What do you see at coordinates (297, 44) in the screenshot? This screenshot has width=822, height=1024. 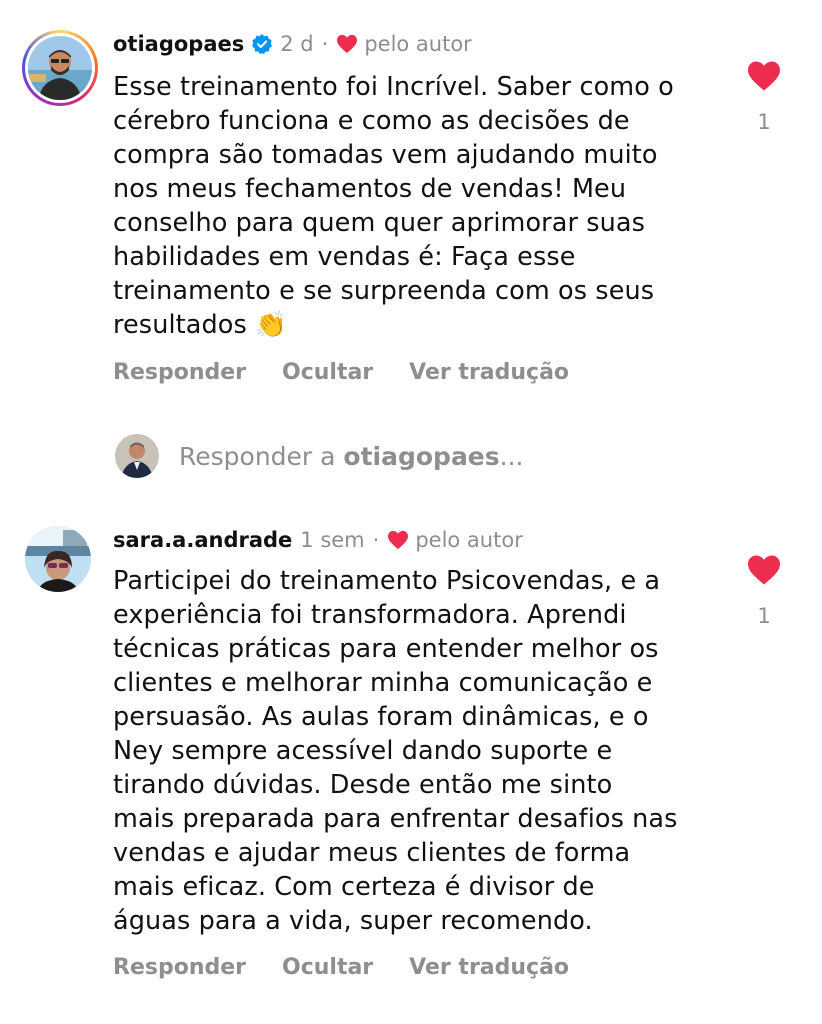 I see `comment-time: 2 d` at bounding box center [297, 44].